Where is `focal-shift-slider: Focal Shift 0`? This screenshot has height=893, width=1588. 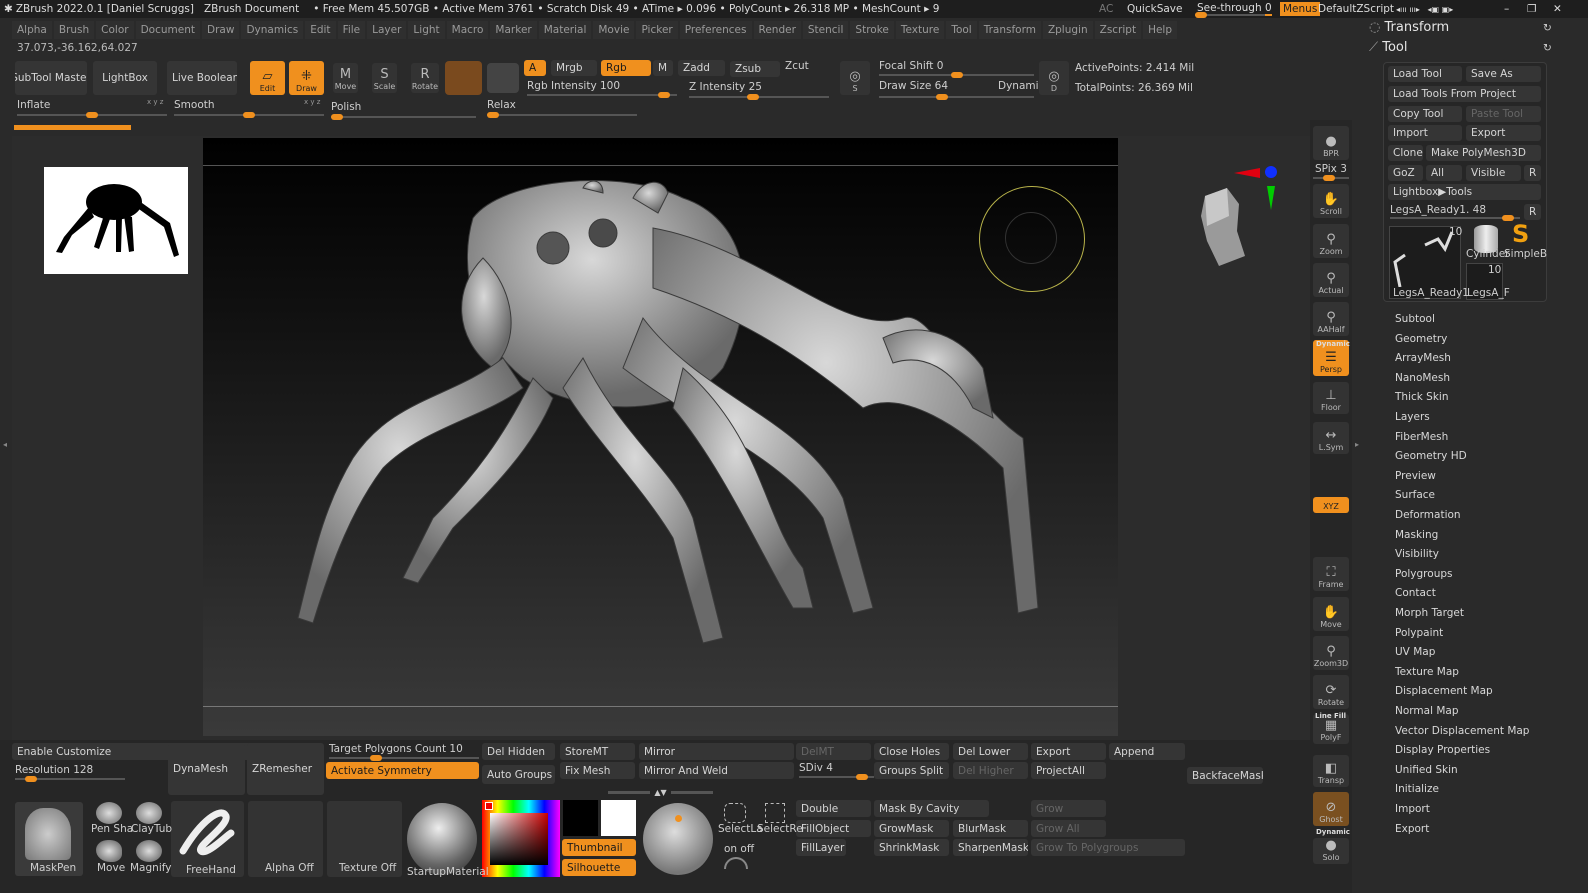 focal-shift-slider: Focal Shift 0 is located at coordinates (911, 66).